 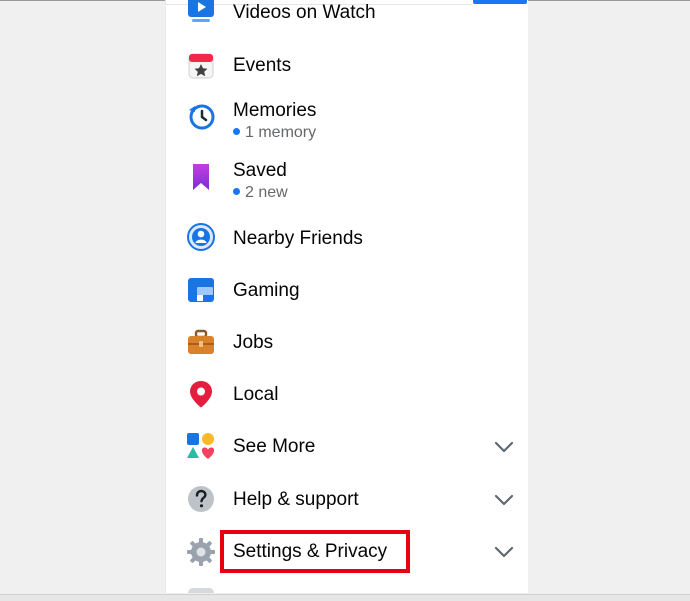 I want to click on gaming-icon, so click(x=201, y=290).